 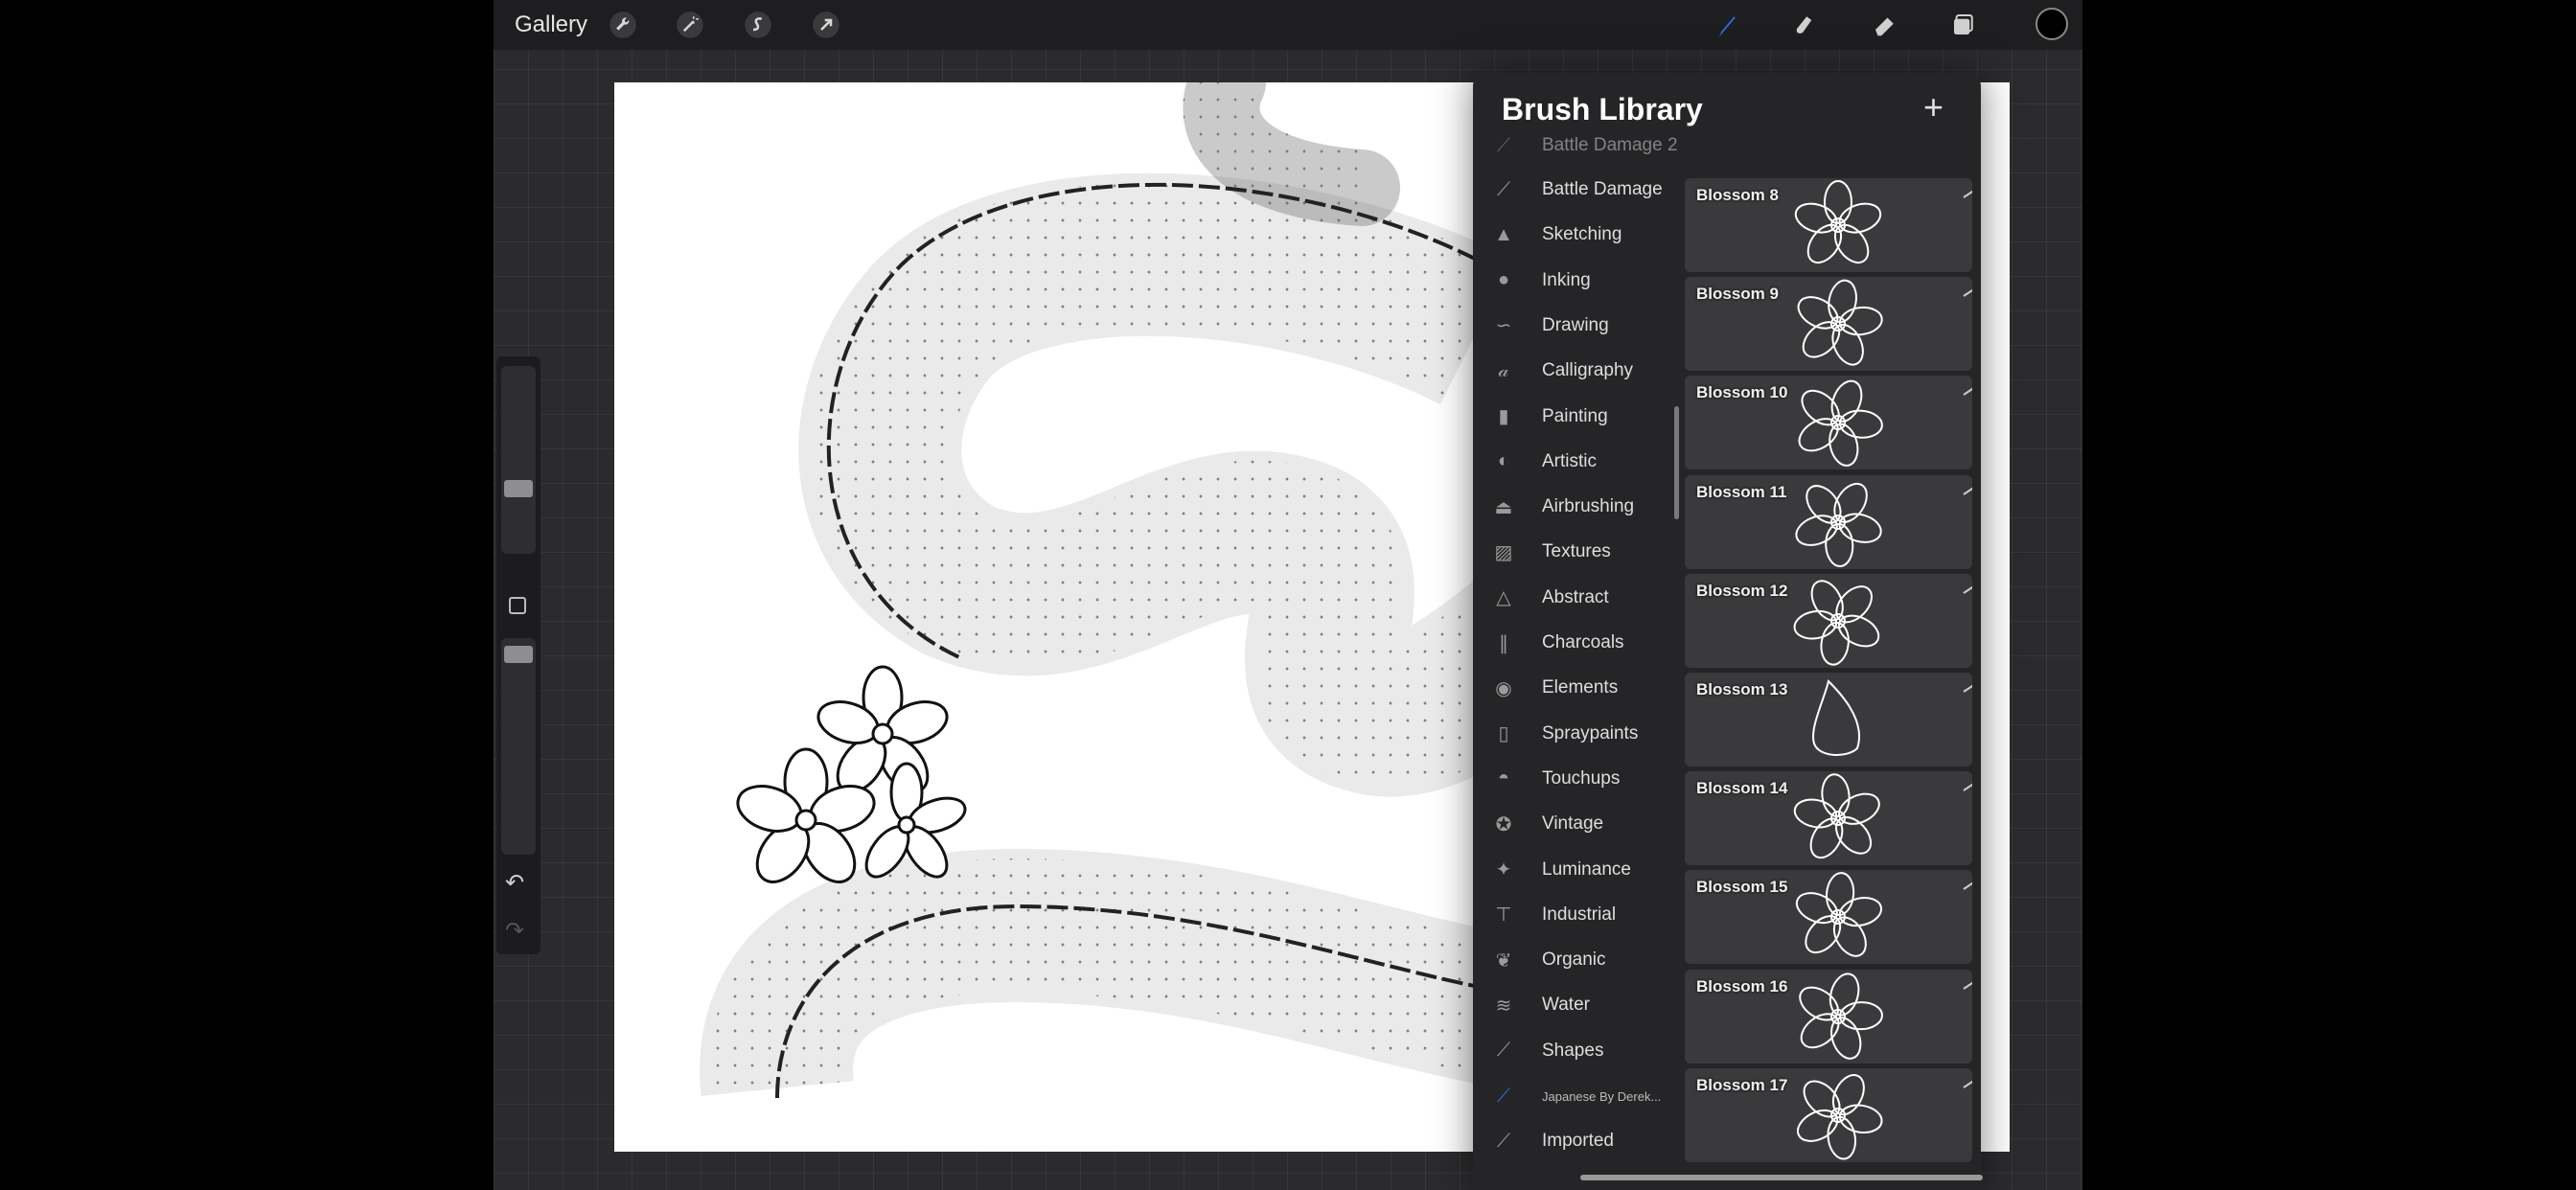 What do you see at coordinates (1610, 145) in the screenshot?
I see `brush-set-label: Battle Damage 2` at bounding box center [1610, 145].